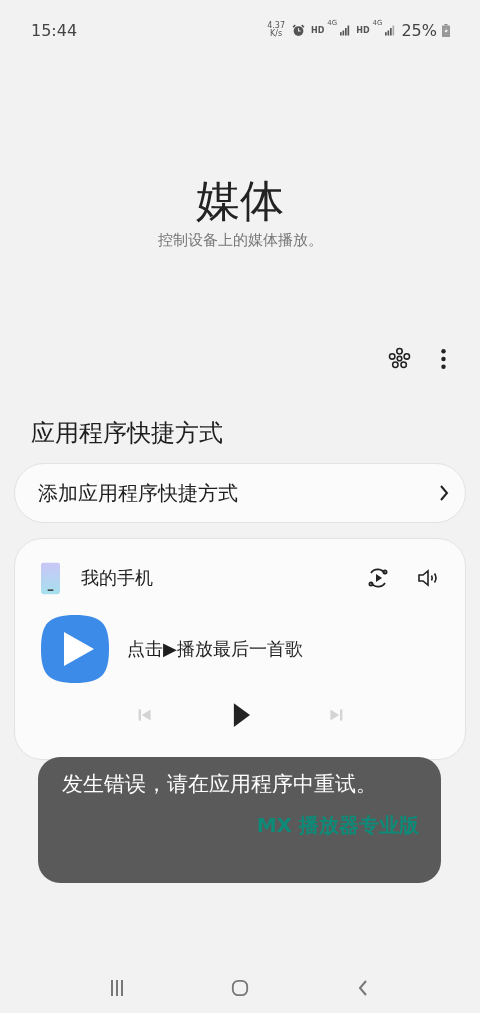  Describe the element at coordinates (444, 493) in the screenshot. I see `chevron-right-icon` at that location.